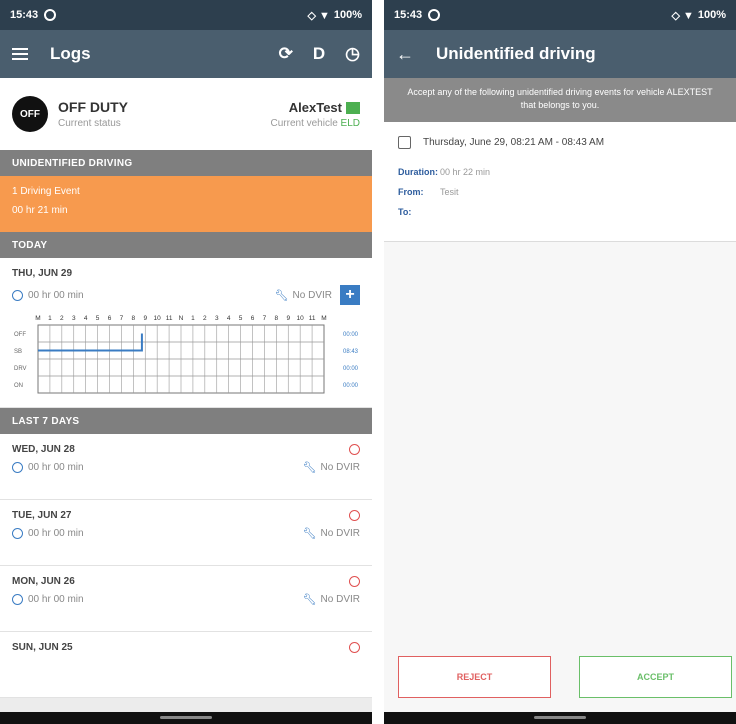 The height and width of the screenshot is (724, 736). I want to click on reject-button: REJECT, so click(474, 677).